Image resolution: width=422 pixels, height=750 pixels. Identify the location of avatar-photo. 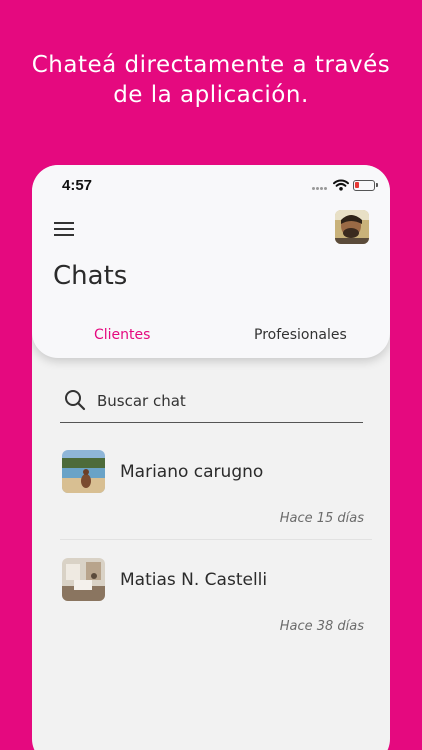
(352, 227).